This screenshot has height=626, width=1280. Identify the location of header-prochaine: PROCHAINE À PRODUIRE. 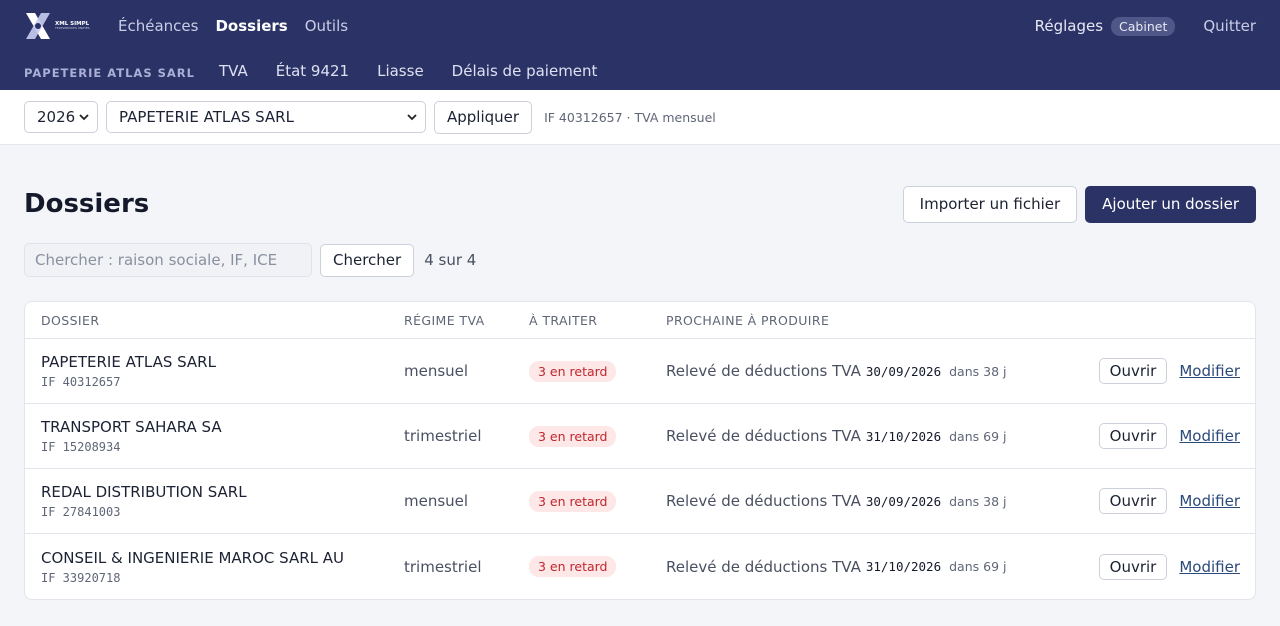
(880, 320).